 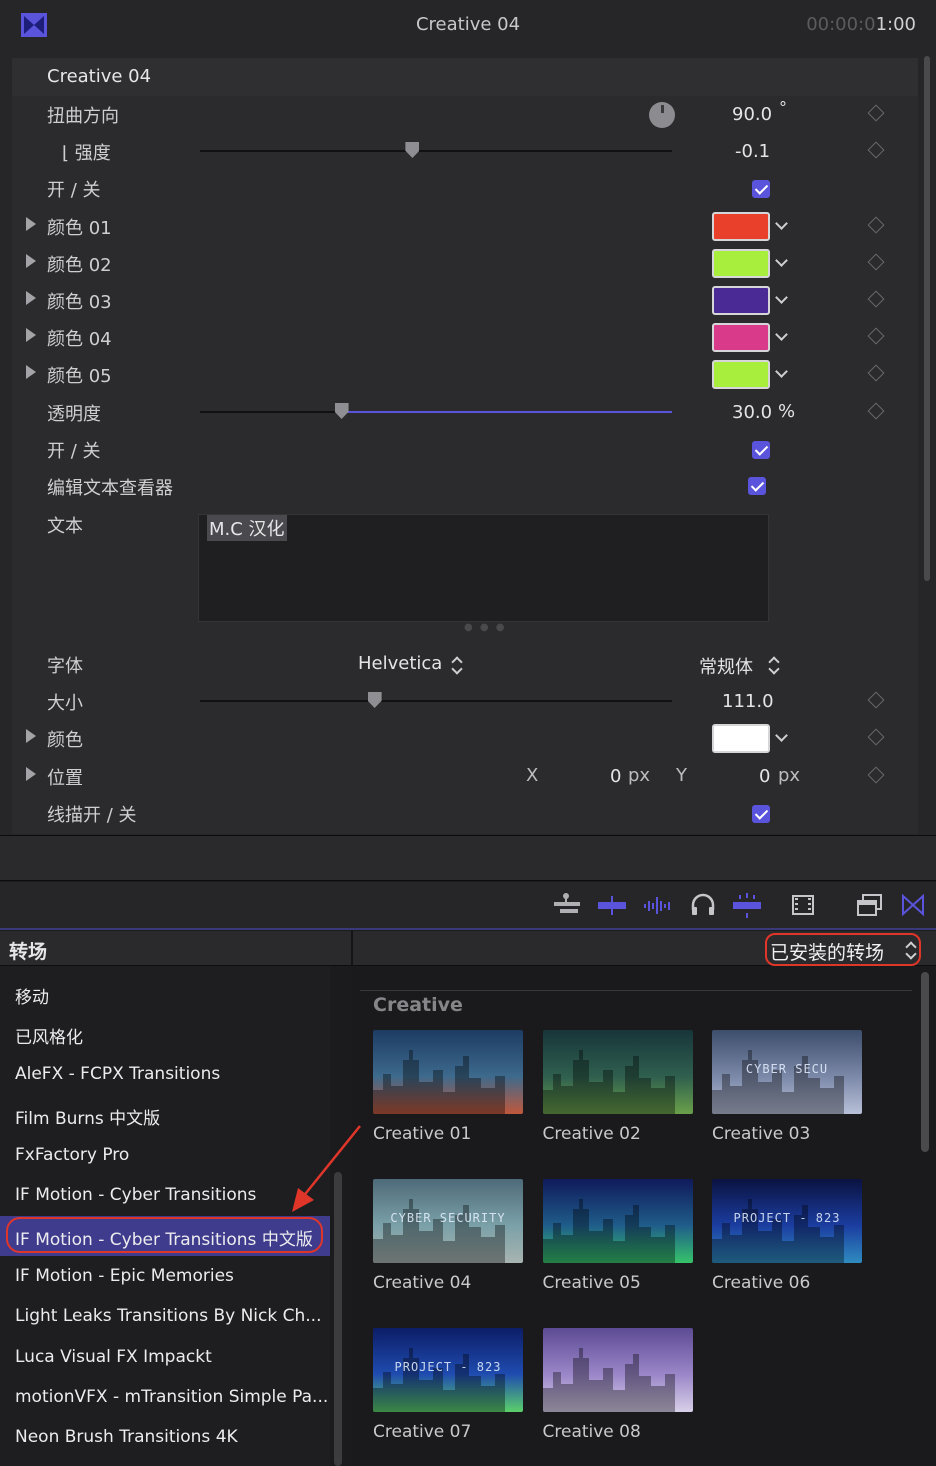 I want to click on selection-highlight-ring, so click(x=164, y=1235).